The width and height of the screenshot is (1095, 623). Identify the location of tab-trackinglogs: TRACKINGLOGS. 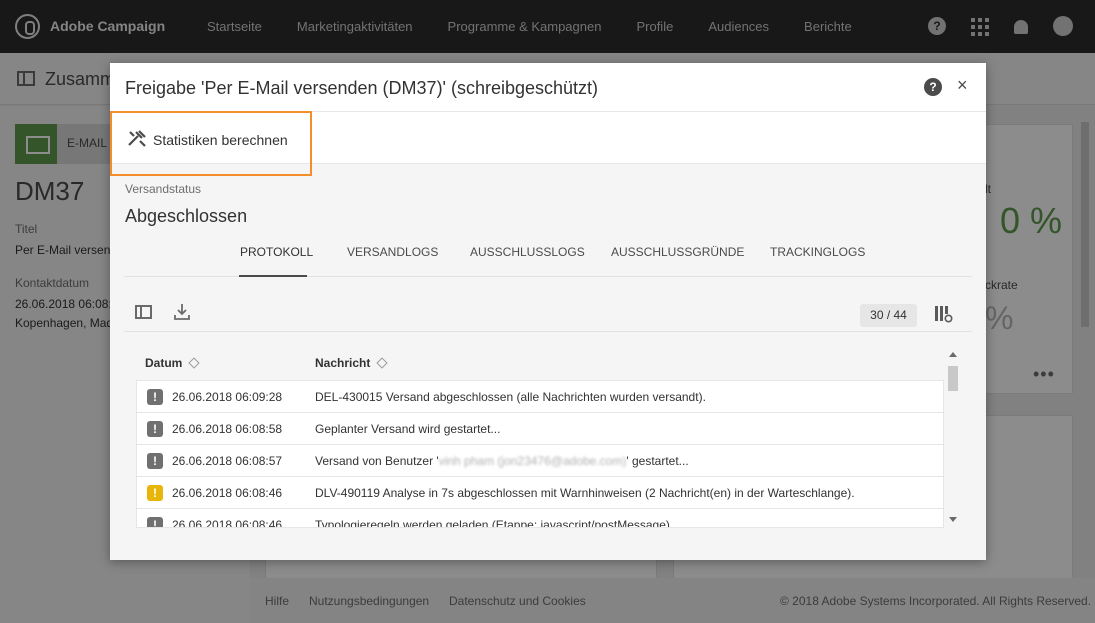
(817, 252).